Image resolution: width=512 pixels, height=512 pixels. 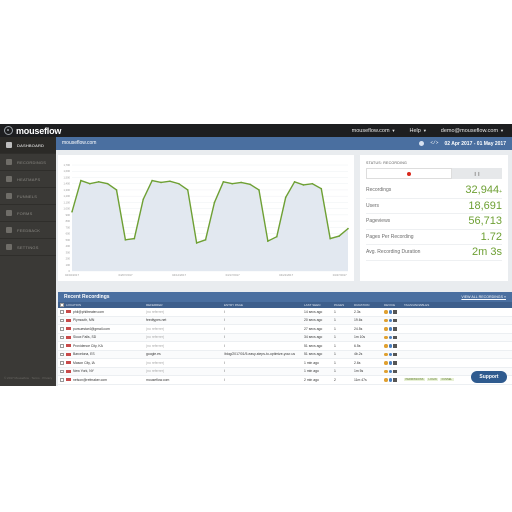 I want to click on row-referrer: mouseflow.com, so click(x=158, y=379).